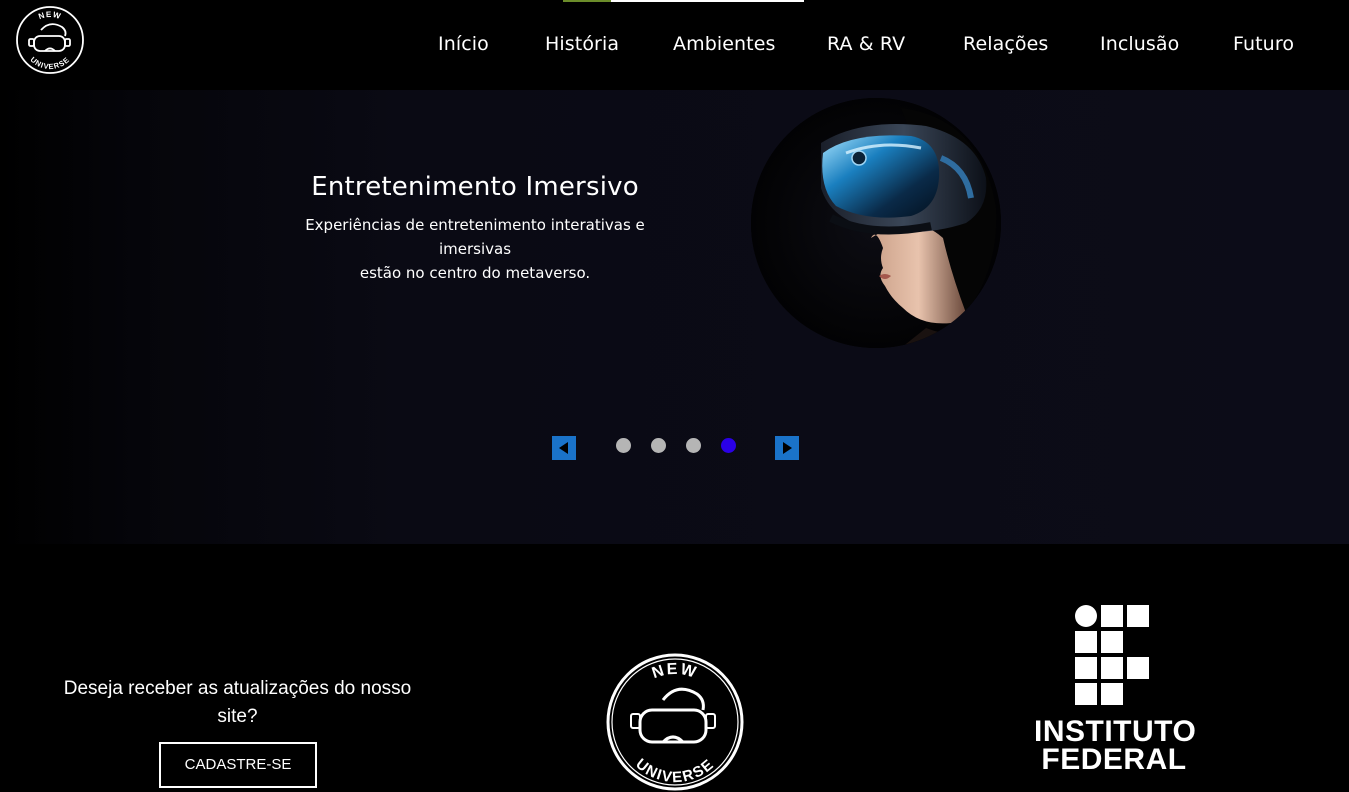  What do you see at coordinates (683, 1) in the screenshot?
I see `top-progress-strip` at bounding box center [683, 1].